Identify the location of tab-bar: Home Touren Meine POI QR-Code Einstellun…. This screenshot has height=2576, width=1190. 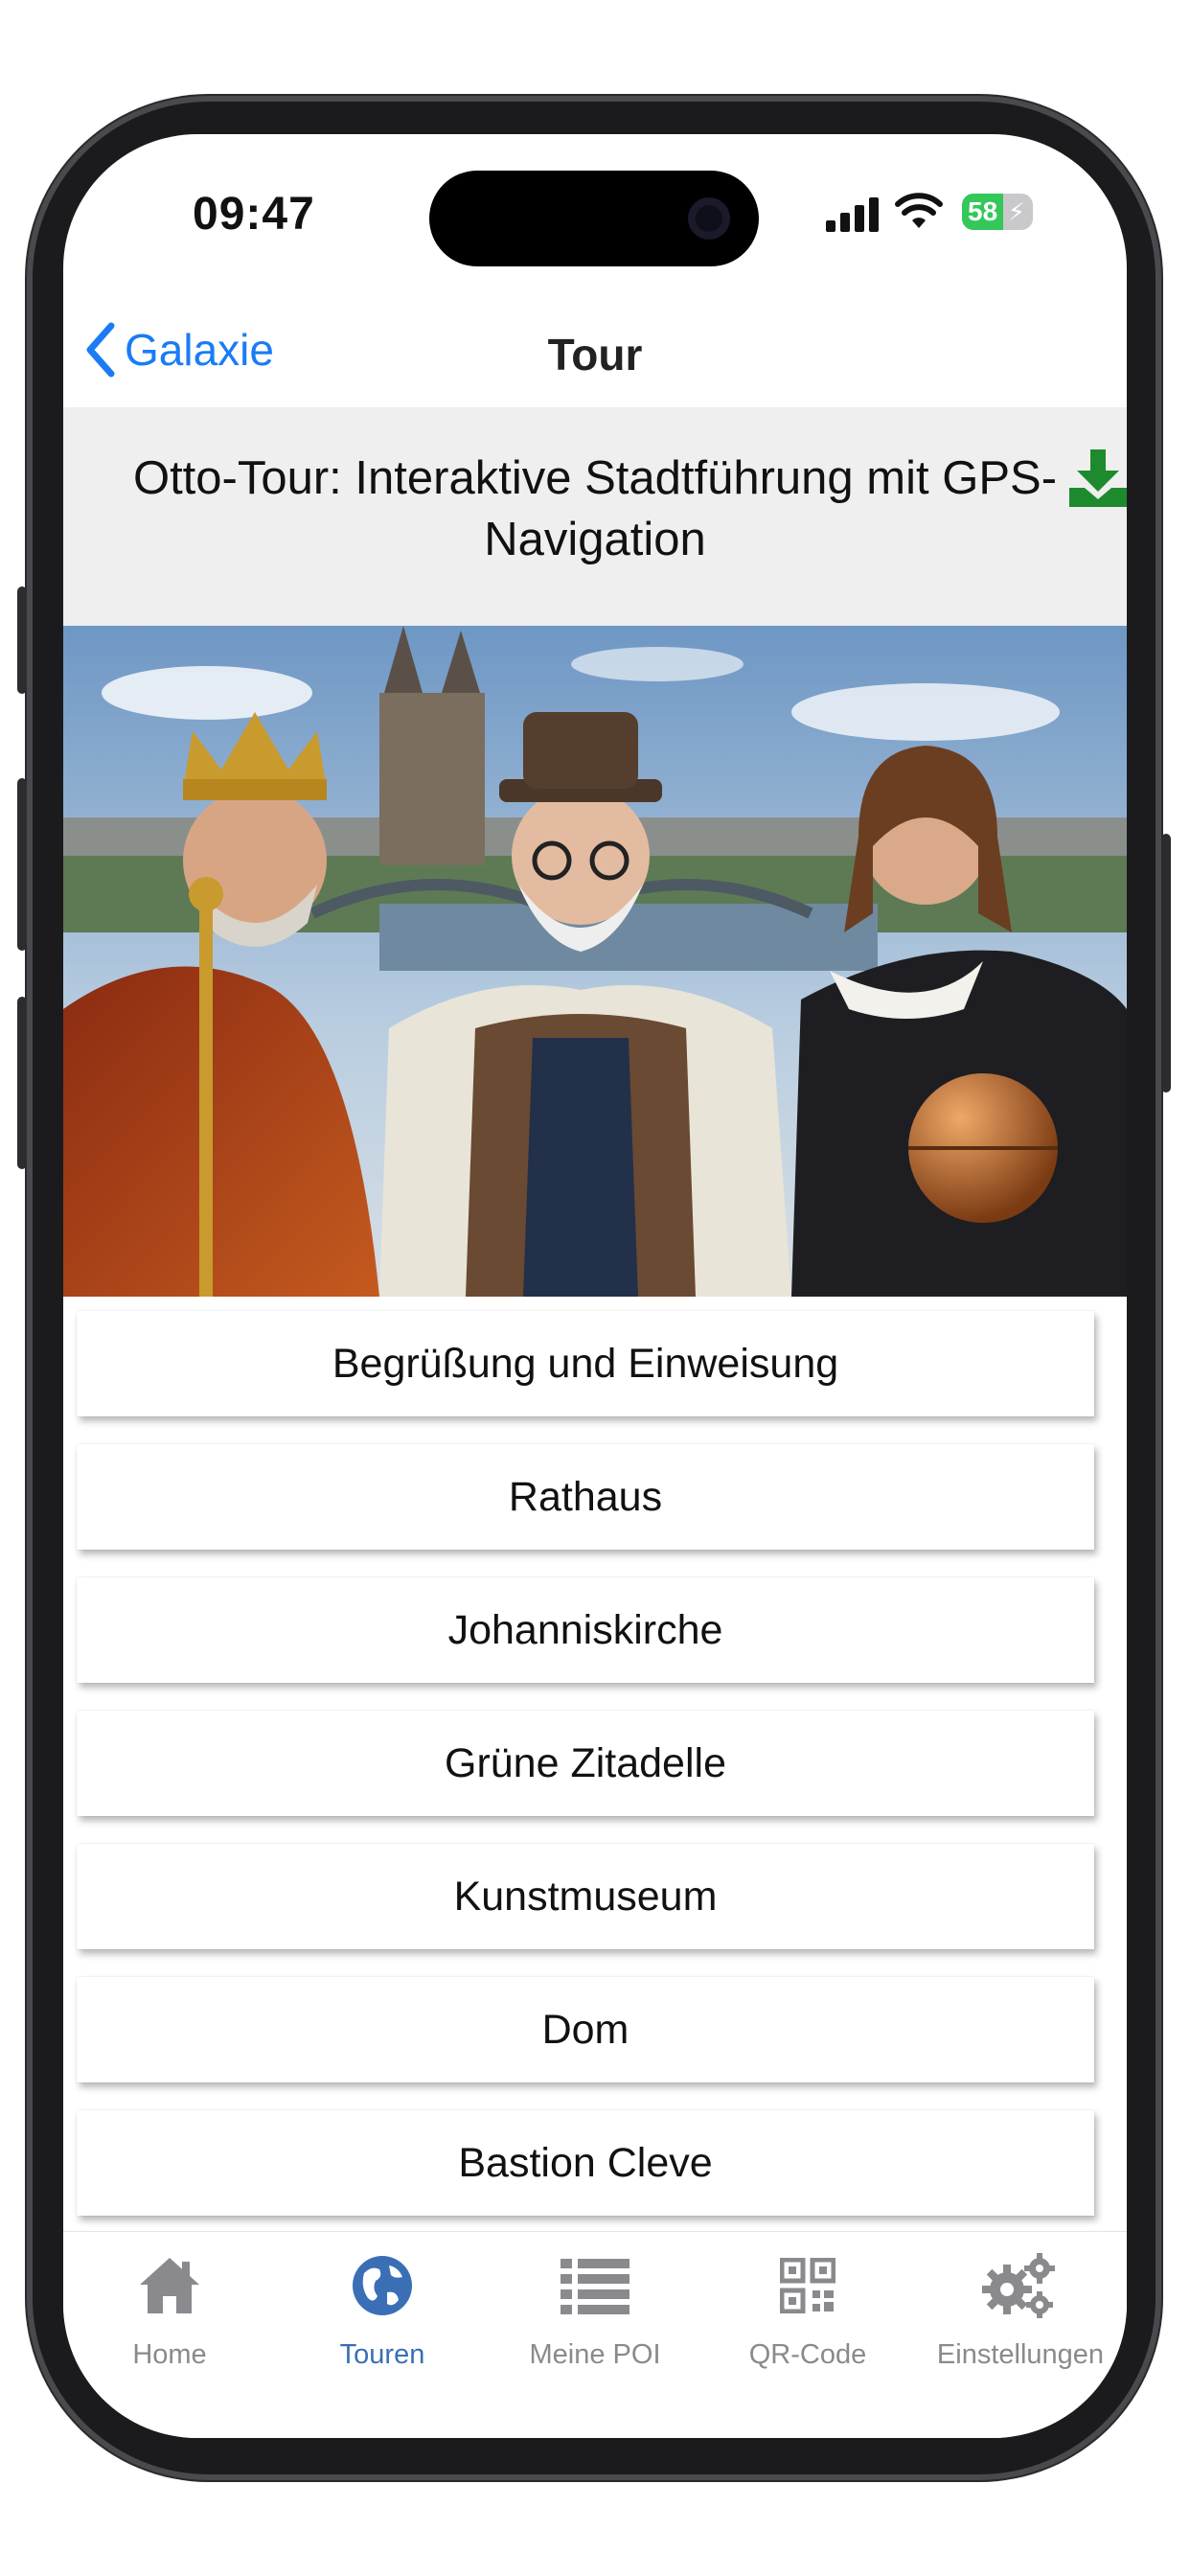
(595, 2334).